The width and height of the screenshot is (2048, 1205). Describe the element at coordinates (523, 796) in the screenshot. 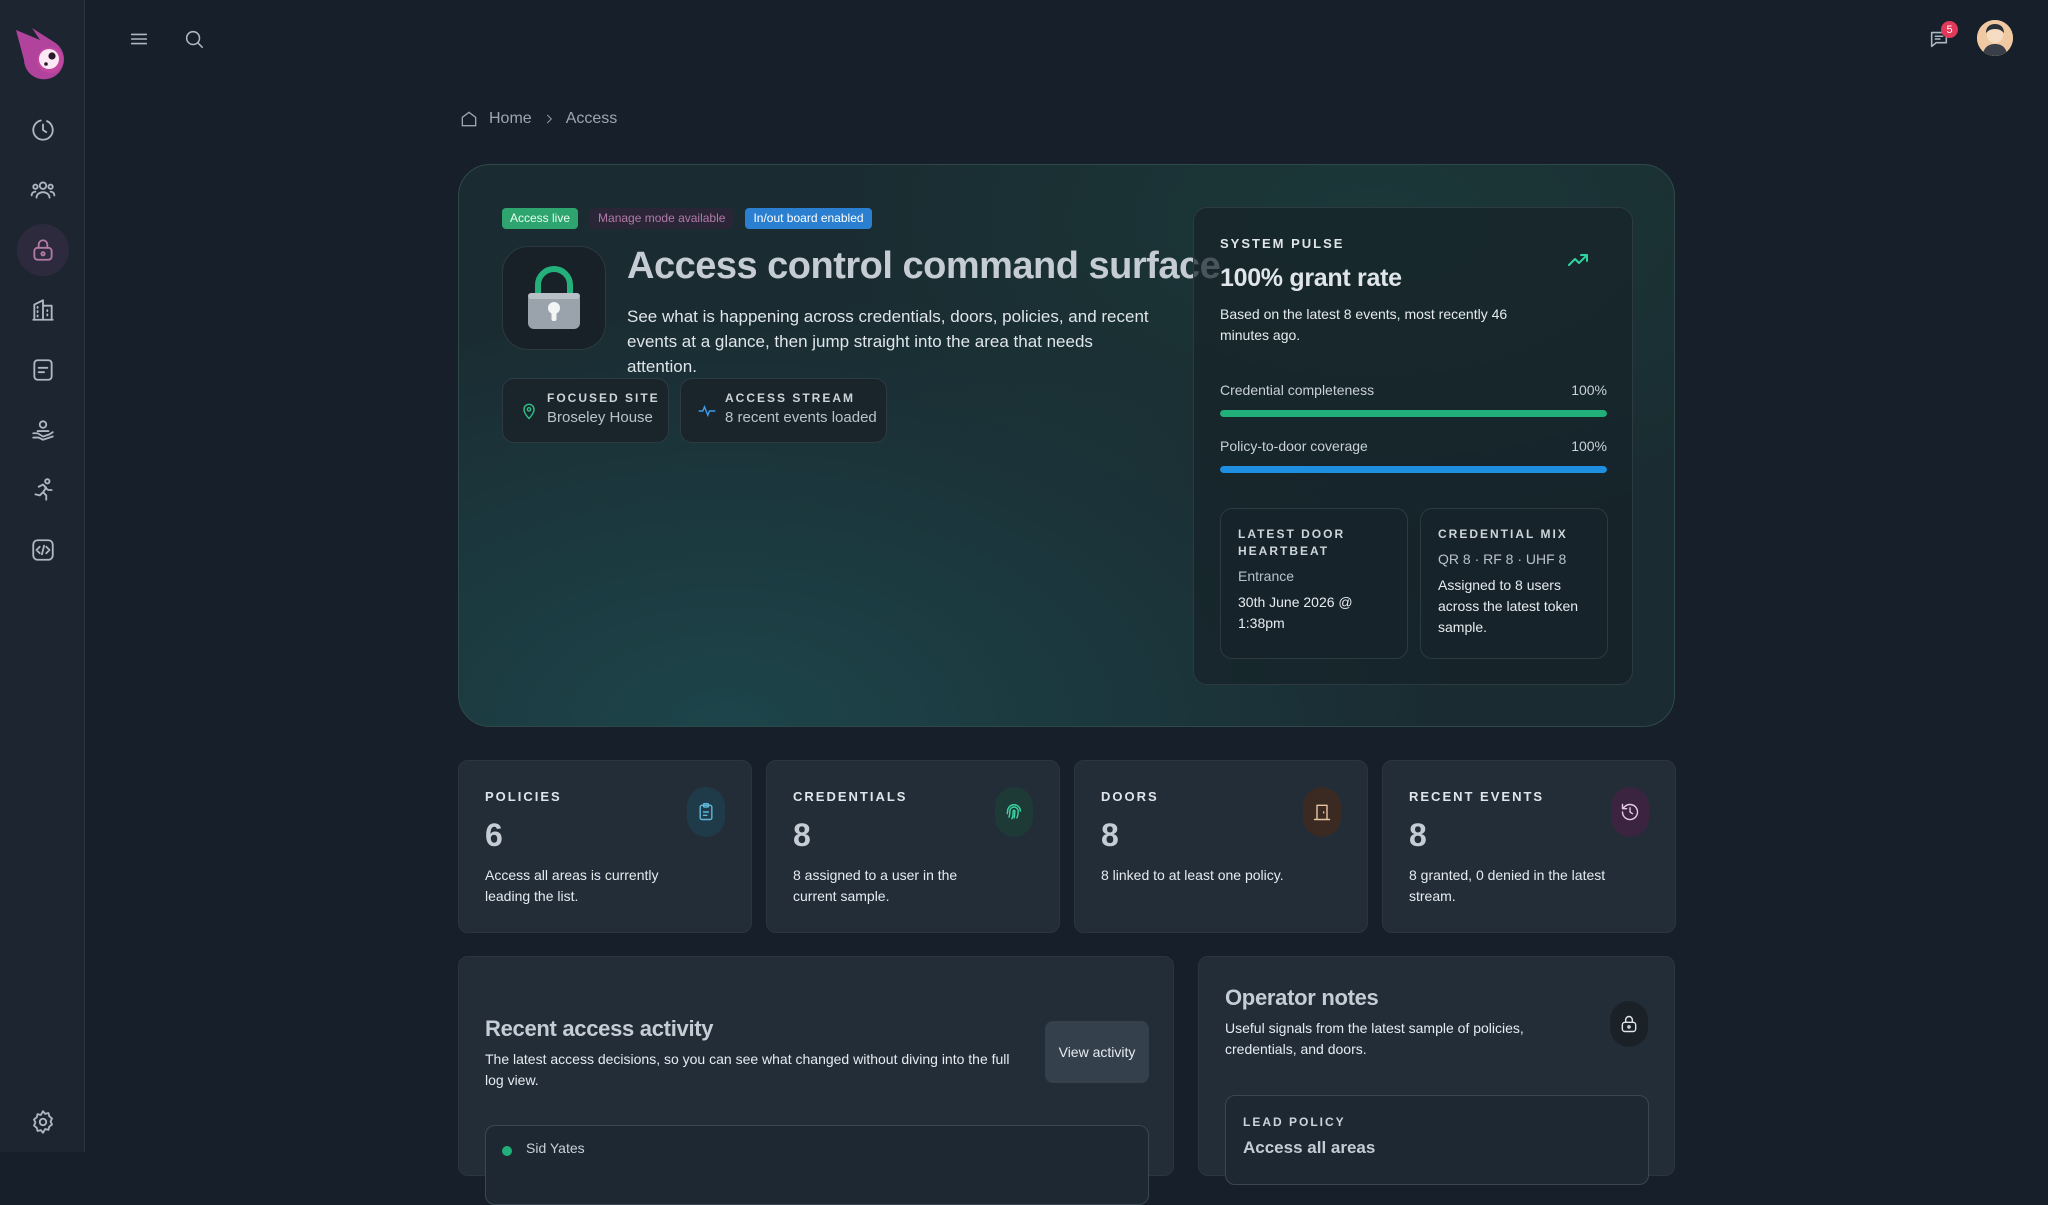

I see `stat-label: POLICIES` at that location.